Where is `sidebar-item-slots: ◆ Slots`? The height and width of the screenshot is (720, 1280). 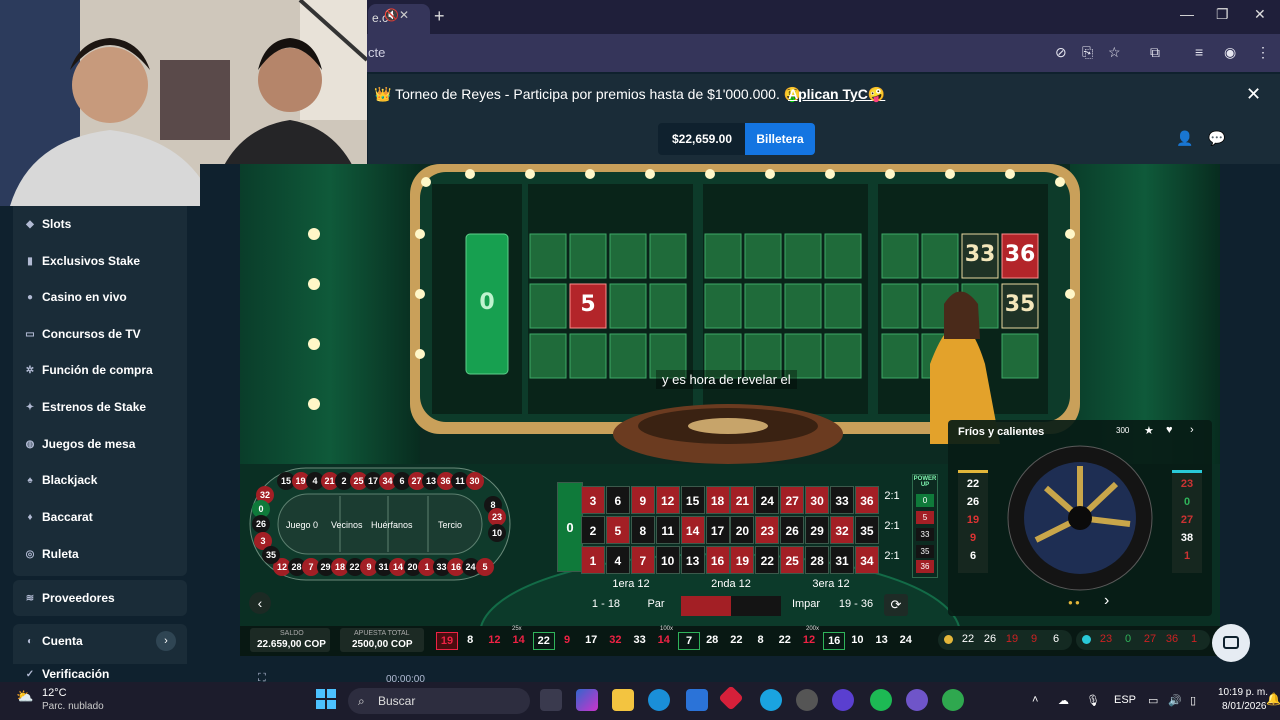
sidebar-item-slots: ◆ Slots is located at coordinates (104, 224).